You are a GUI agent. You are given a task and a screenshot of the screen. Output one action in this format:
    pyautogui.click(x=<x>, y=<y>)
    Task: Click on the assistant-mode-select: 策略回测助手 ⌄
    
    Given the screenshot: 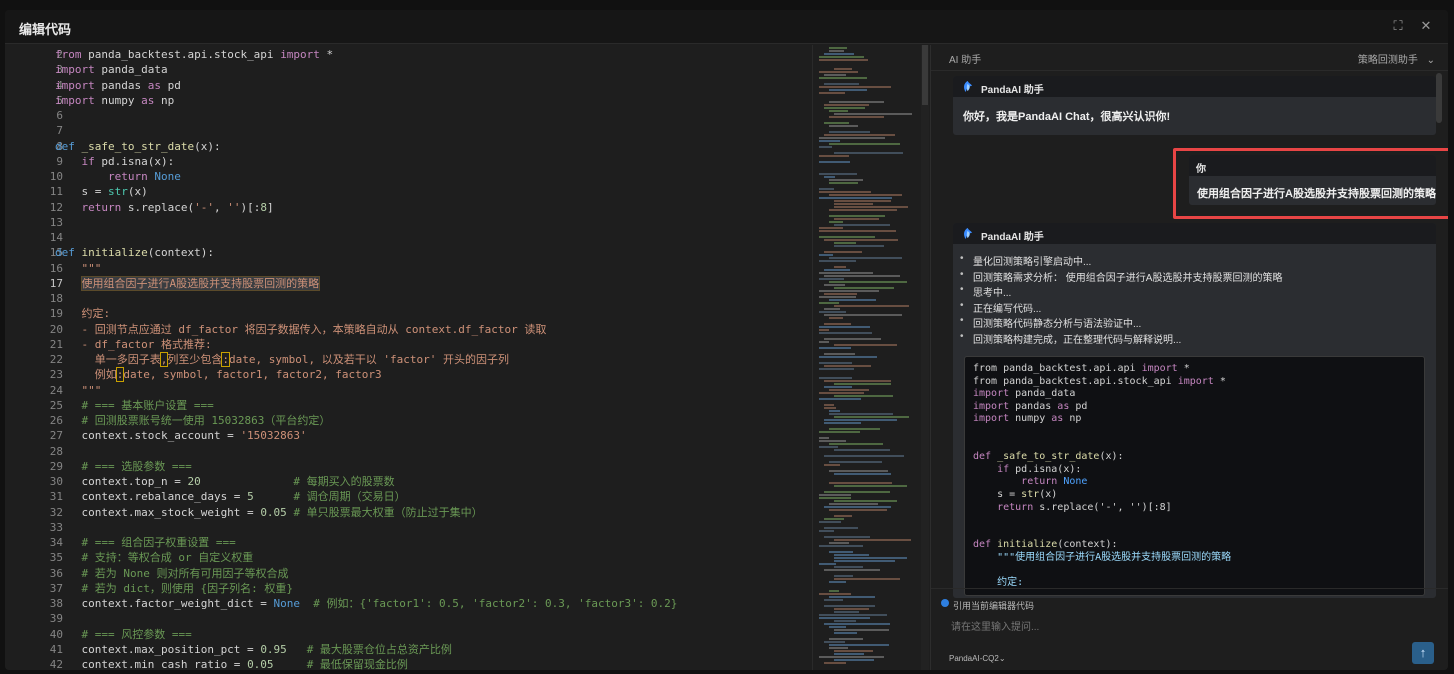 What is the action you would take?
    pyautogui.click(x=1396, y=58)
    